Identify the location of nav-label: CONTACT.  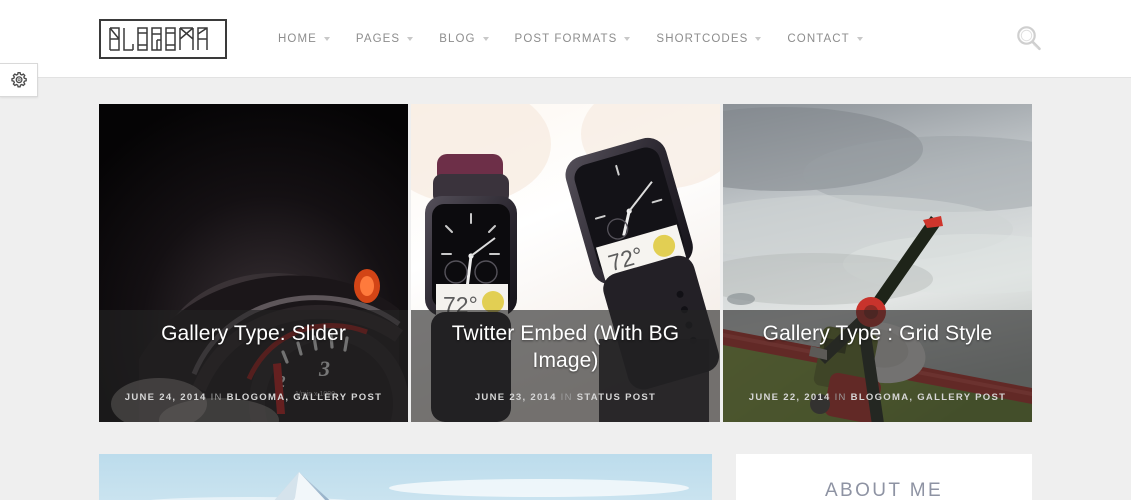
(818, 38).